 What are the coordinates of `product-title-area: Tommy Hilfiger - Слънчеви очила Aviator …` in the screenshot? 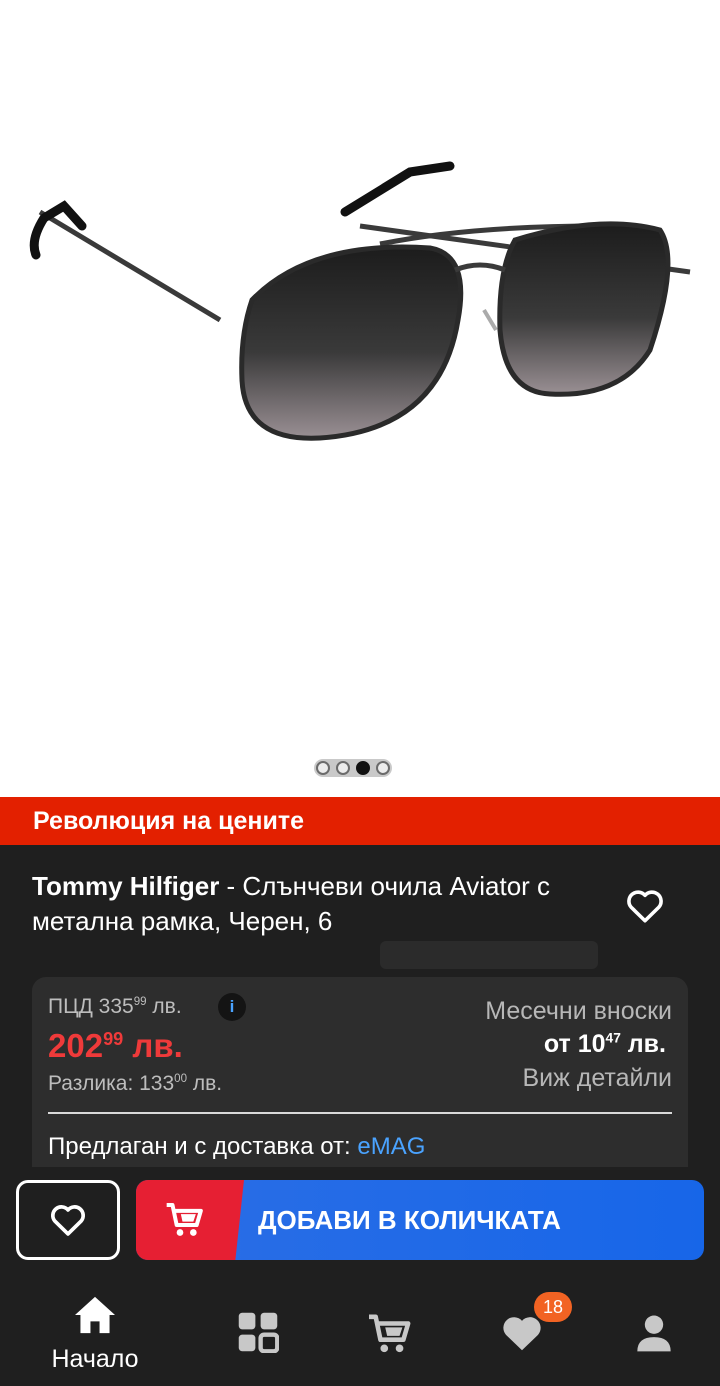 It's located at (360, 911).